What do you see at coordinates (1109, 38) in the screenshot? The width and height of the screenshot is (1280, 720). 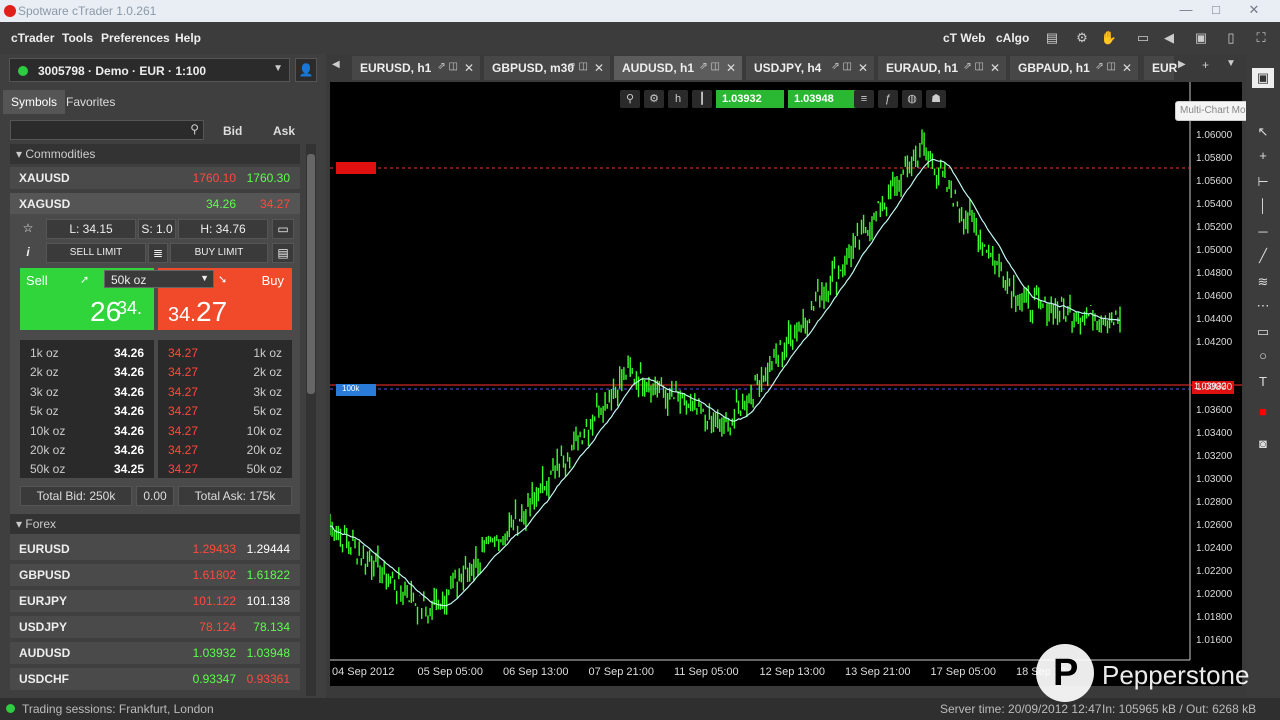 I see `hand-icon: ✋` at bounding box center [1109, 38].